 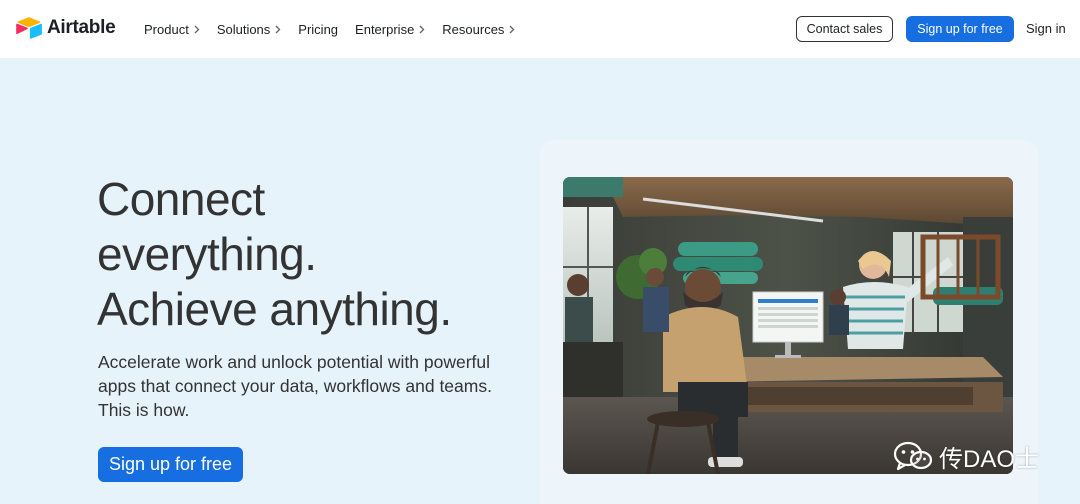 I want to click on nav-item-product: Product, so click(x=172, y=29).